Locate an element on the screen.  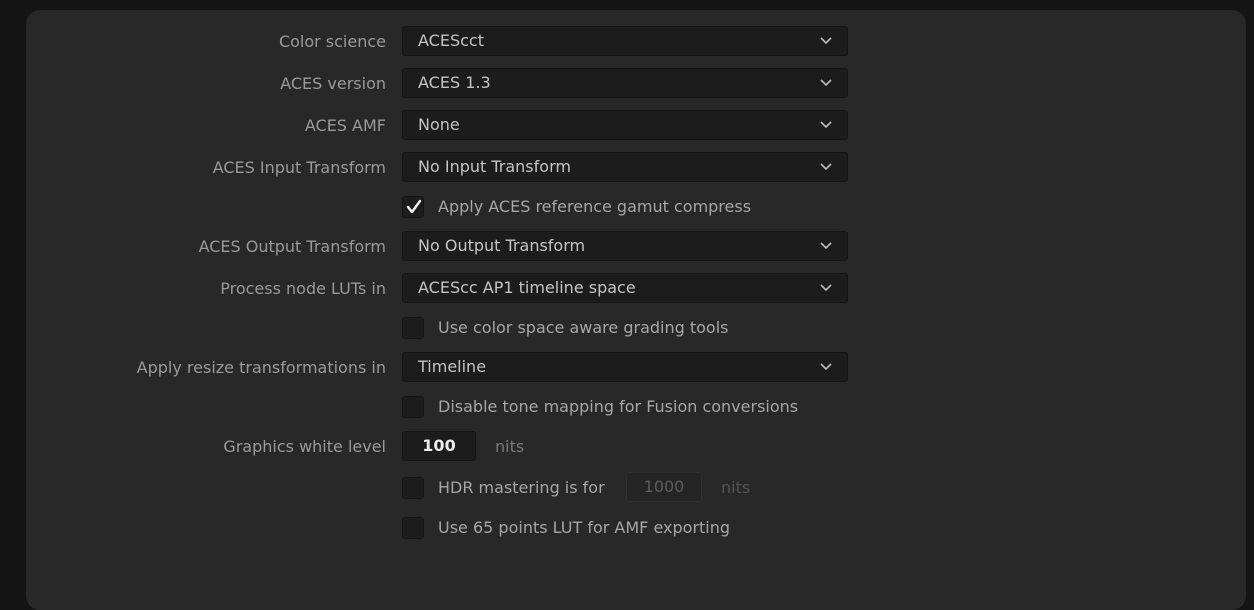
hdr-mastering-row: HDR mastering is for 1000 nits is located at coordinates (627, 488).